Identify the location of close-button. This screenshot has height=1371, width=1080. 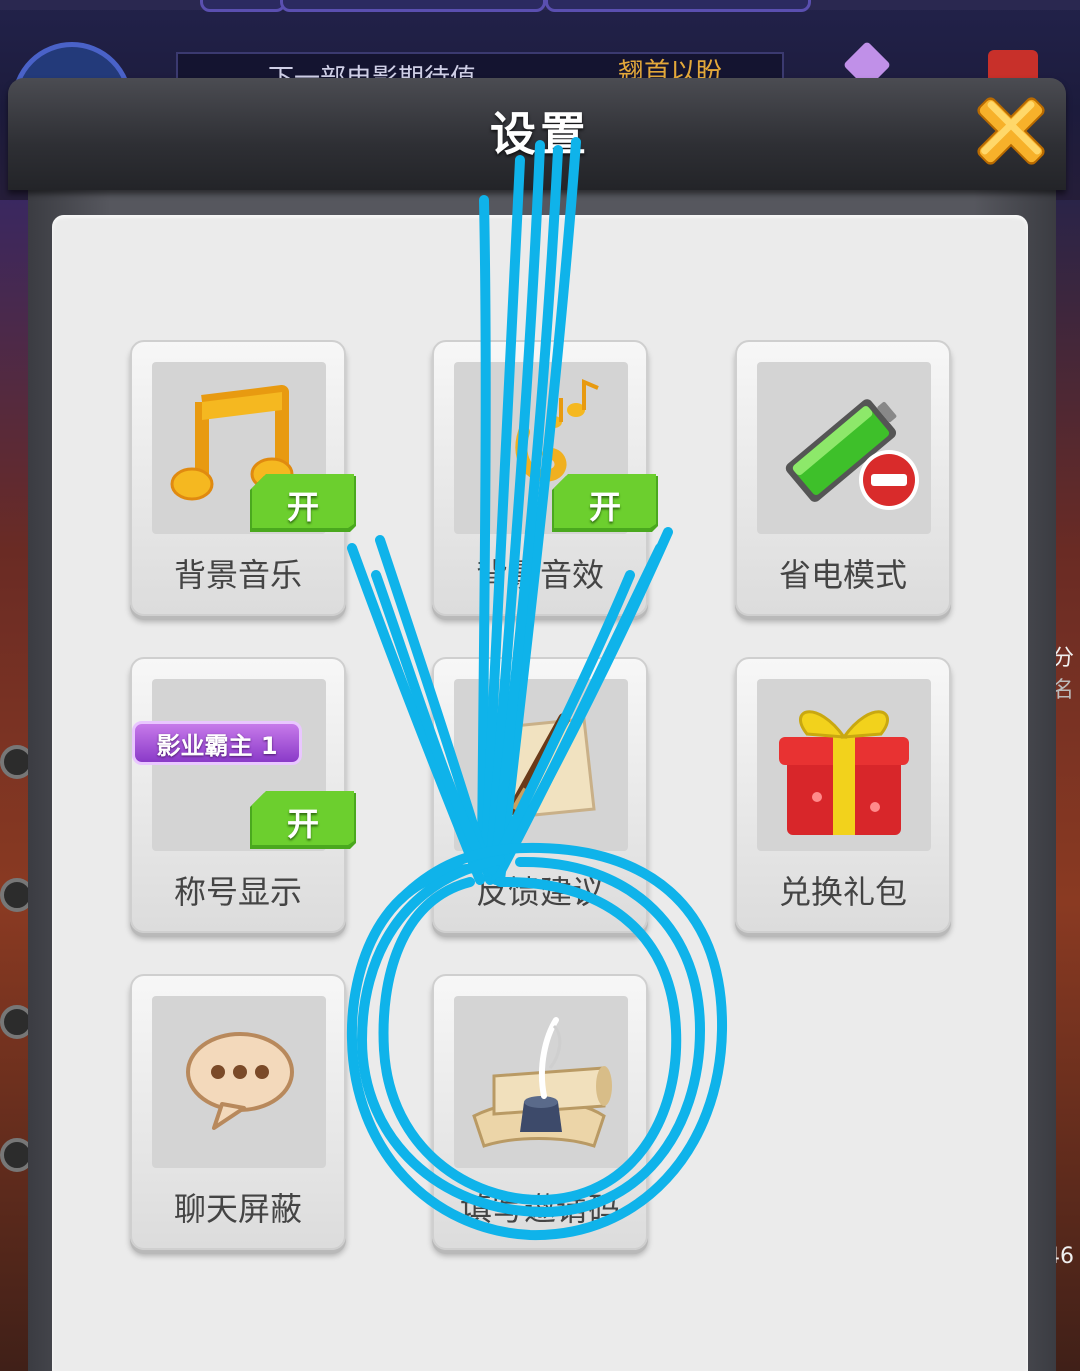
(1011, 131).